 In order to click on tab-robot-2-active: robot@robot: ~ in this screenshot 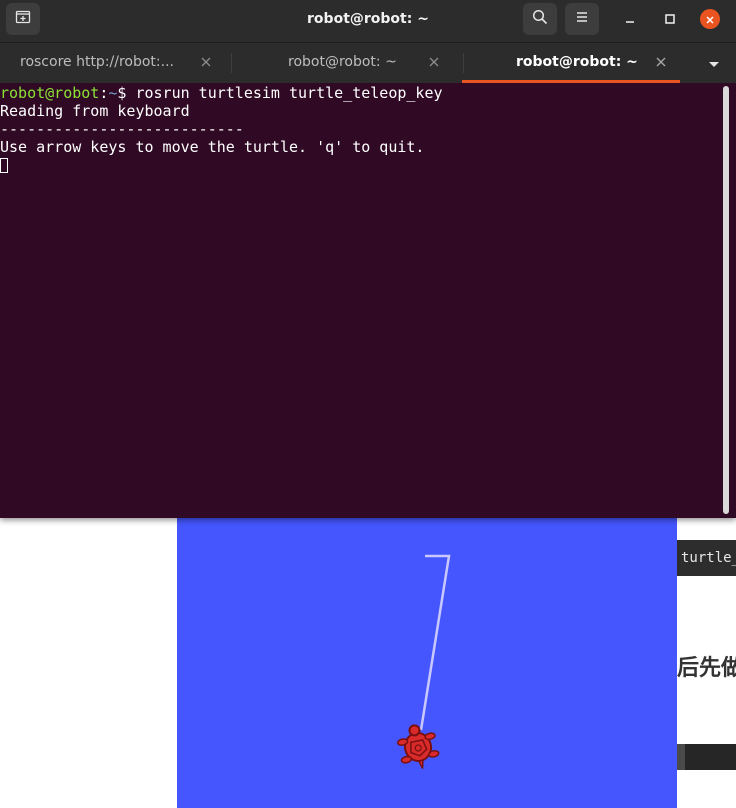, I will do `click(573, 63)`.